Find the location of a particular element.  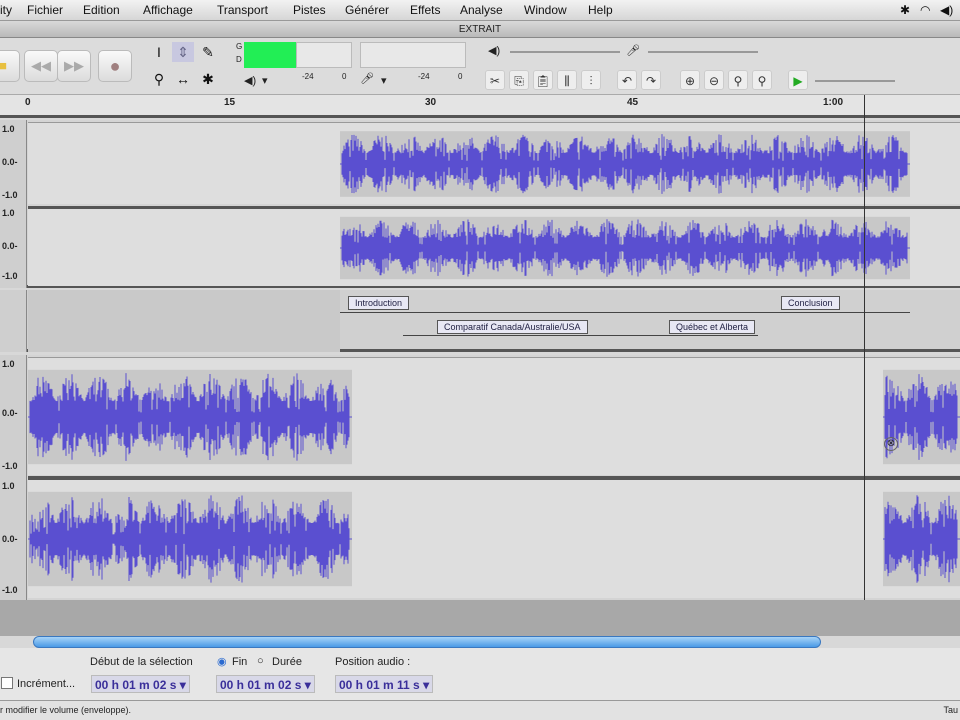

selection-start-field: 00 h 01 m 02 s ▾ is located at coordinates (140, 684).